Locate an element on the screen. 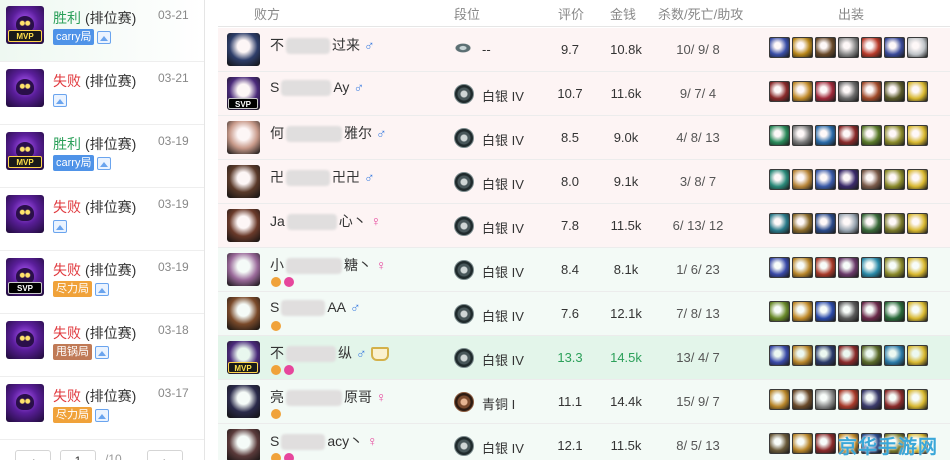 This screenshot has width=950, height=460. match-item: 失败 (排位赛) 03-18 甩锅局 is located at coordinates (102, 346).